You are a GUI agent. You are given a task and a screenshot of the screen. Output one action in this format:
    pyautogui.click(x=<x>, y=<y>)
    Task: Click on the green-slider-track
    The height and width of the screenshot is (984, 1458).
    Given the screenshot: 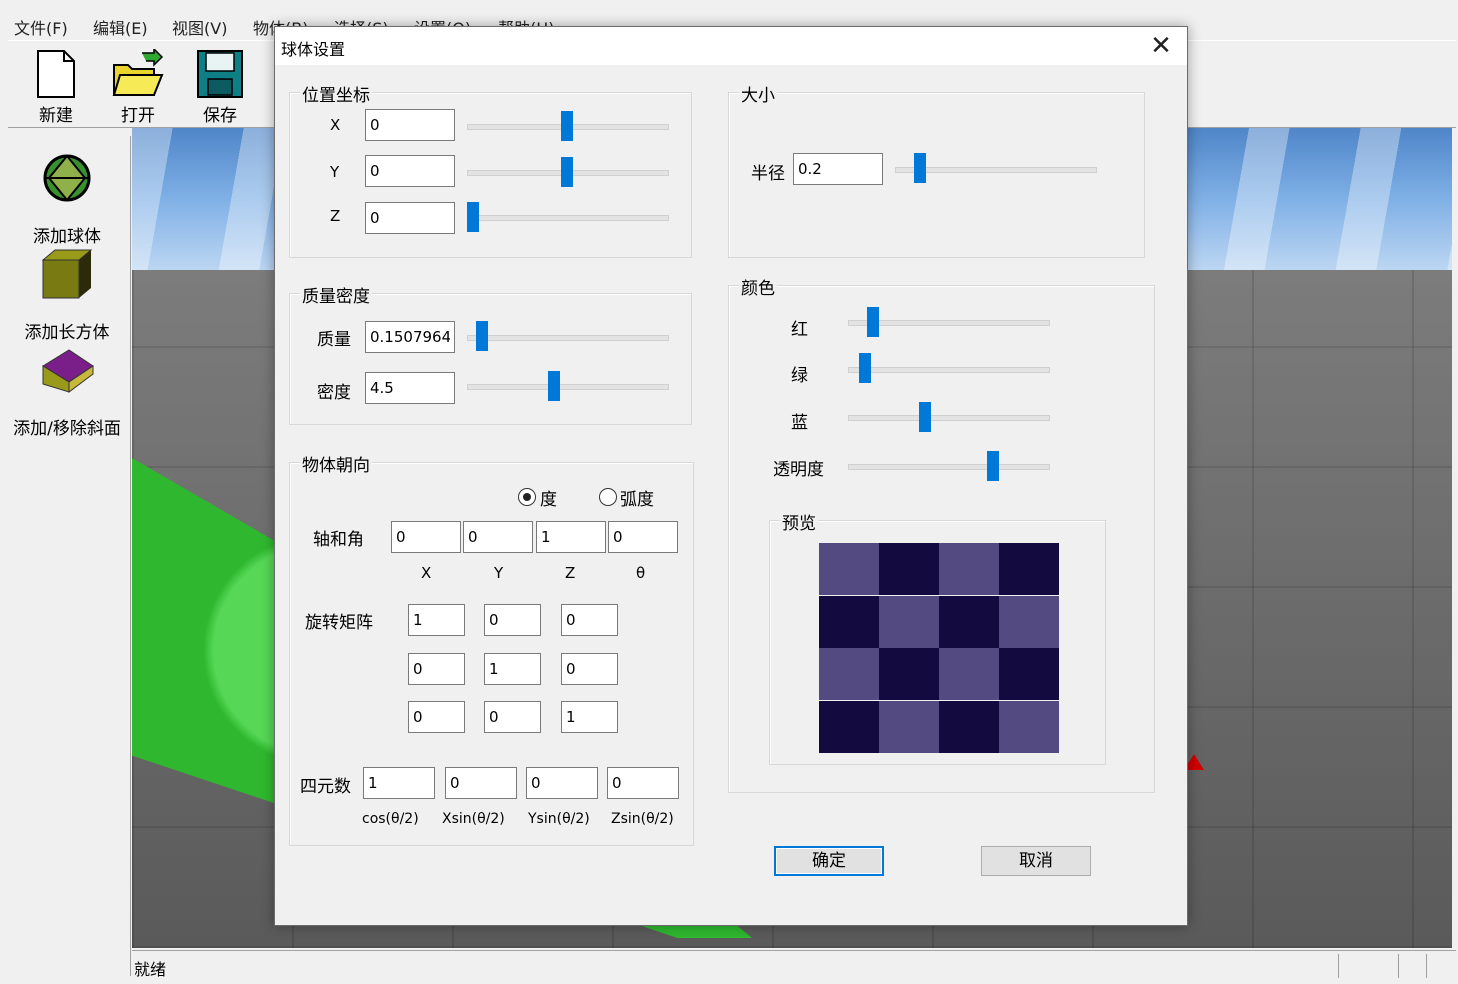 What is the action you would take?
    pyautogui.click(x=949, y=370)
    